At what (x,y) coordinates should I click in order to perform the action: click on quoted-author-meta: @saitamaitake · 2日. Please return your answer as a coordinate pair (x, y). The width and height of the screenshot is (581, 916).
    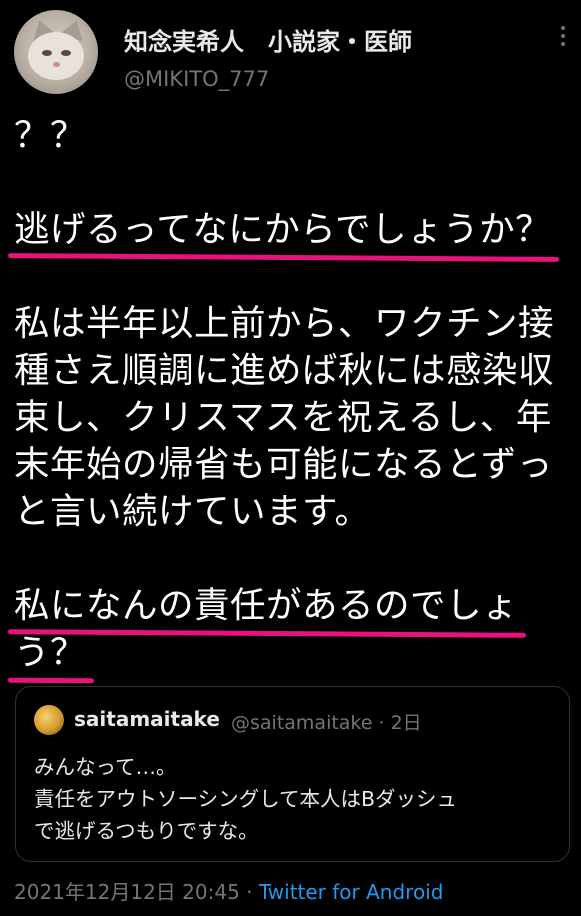
    Looking at the image, I should click on (326, 721).